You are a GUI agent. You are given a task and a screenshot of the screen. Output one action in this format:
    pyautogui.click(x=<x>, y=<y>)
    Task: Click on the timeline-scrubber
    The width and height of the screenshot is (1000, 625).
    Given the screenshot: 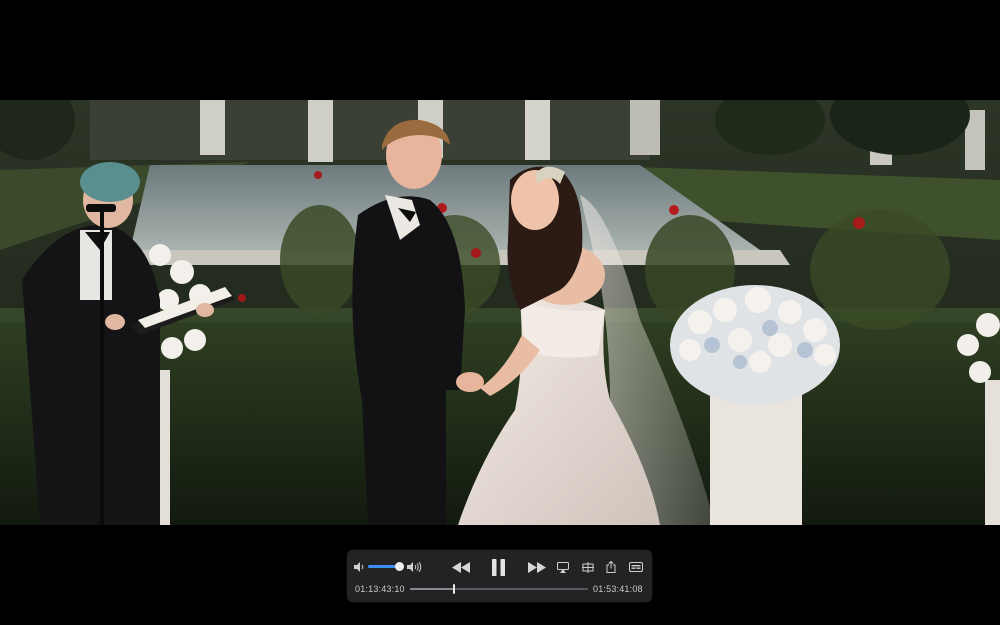 What is the action you would take?
    pyautogui.click(x=499, y=589)
    